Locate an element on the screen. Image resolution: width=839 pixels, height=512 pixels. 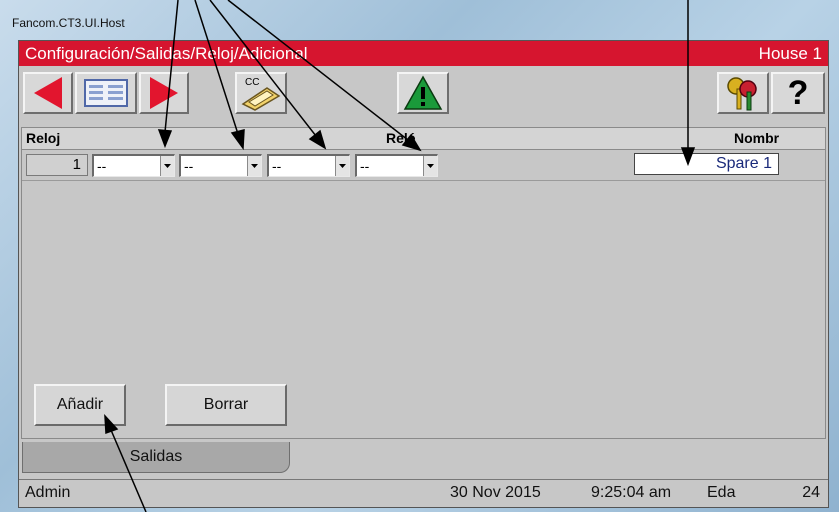
copy-config-icon: CC is located at coordinates (261, 94).